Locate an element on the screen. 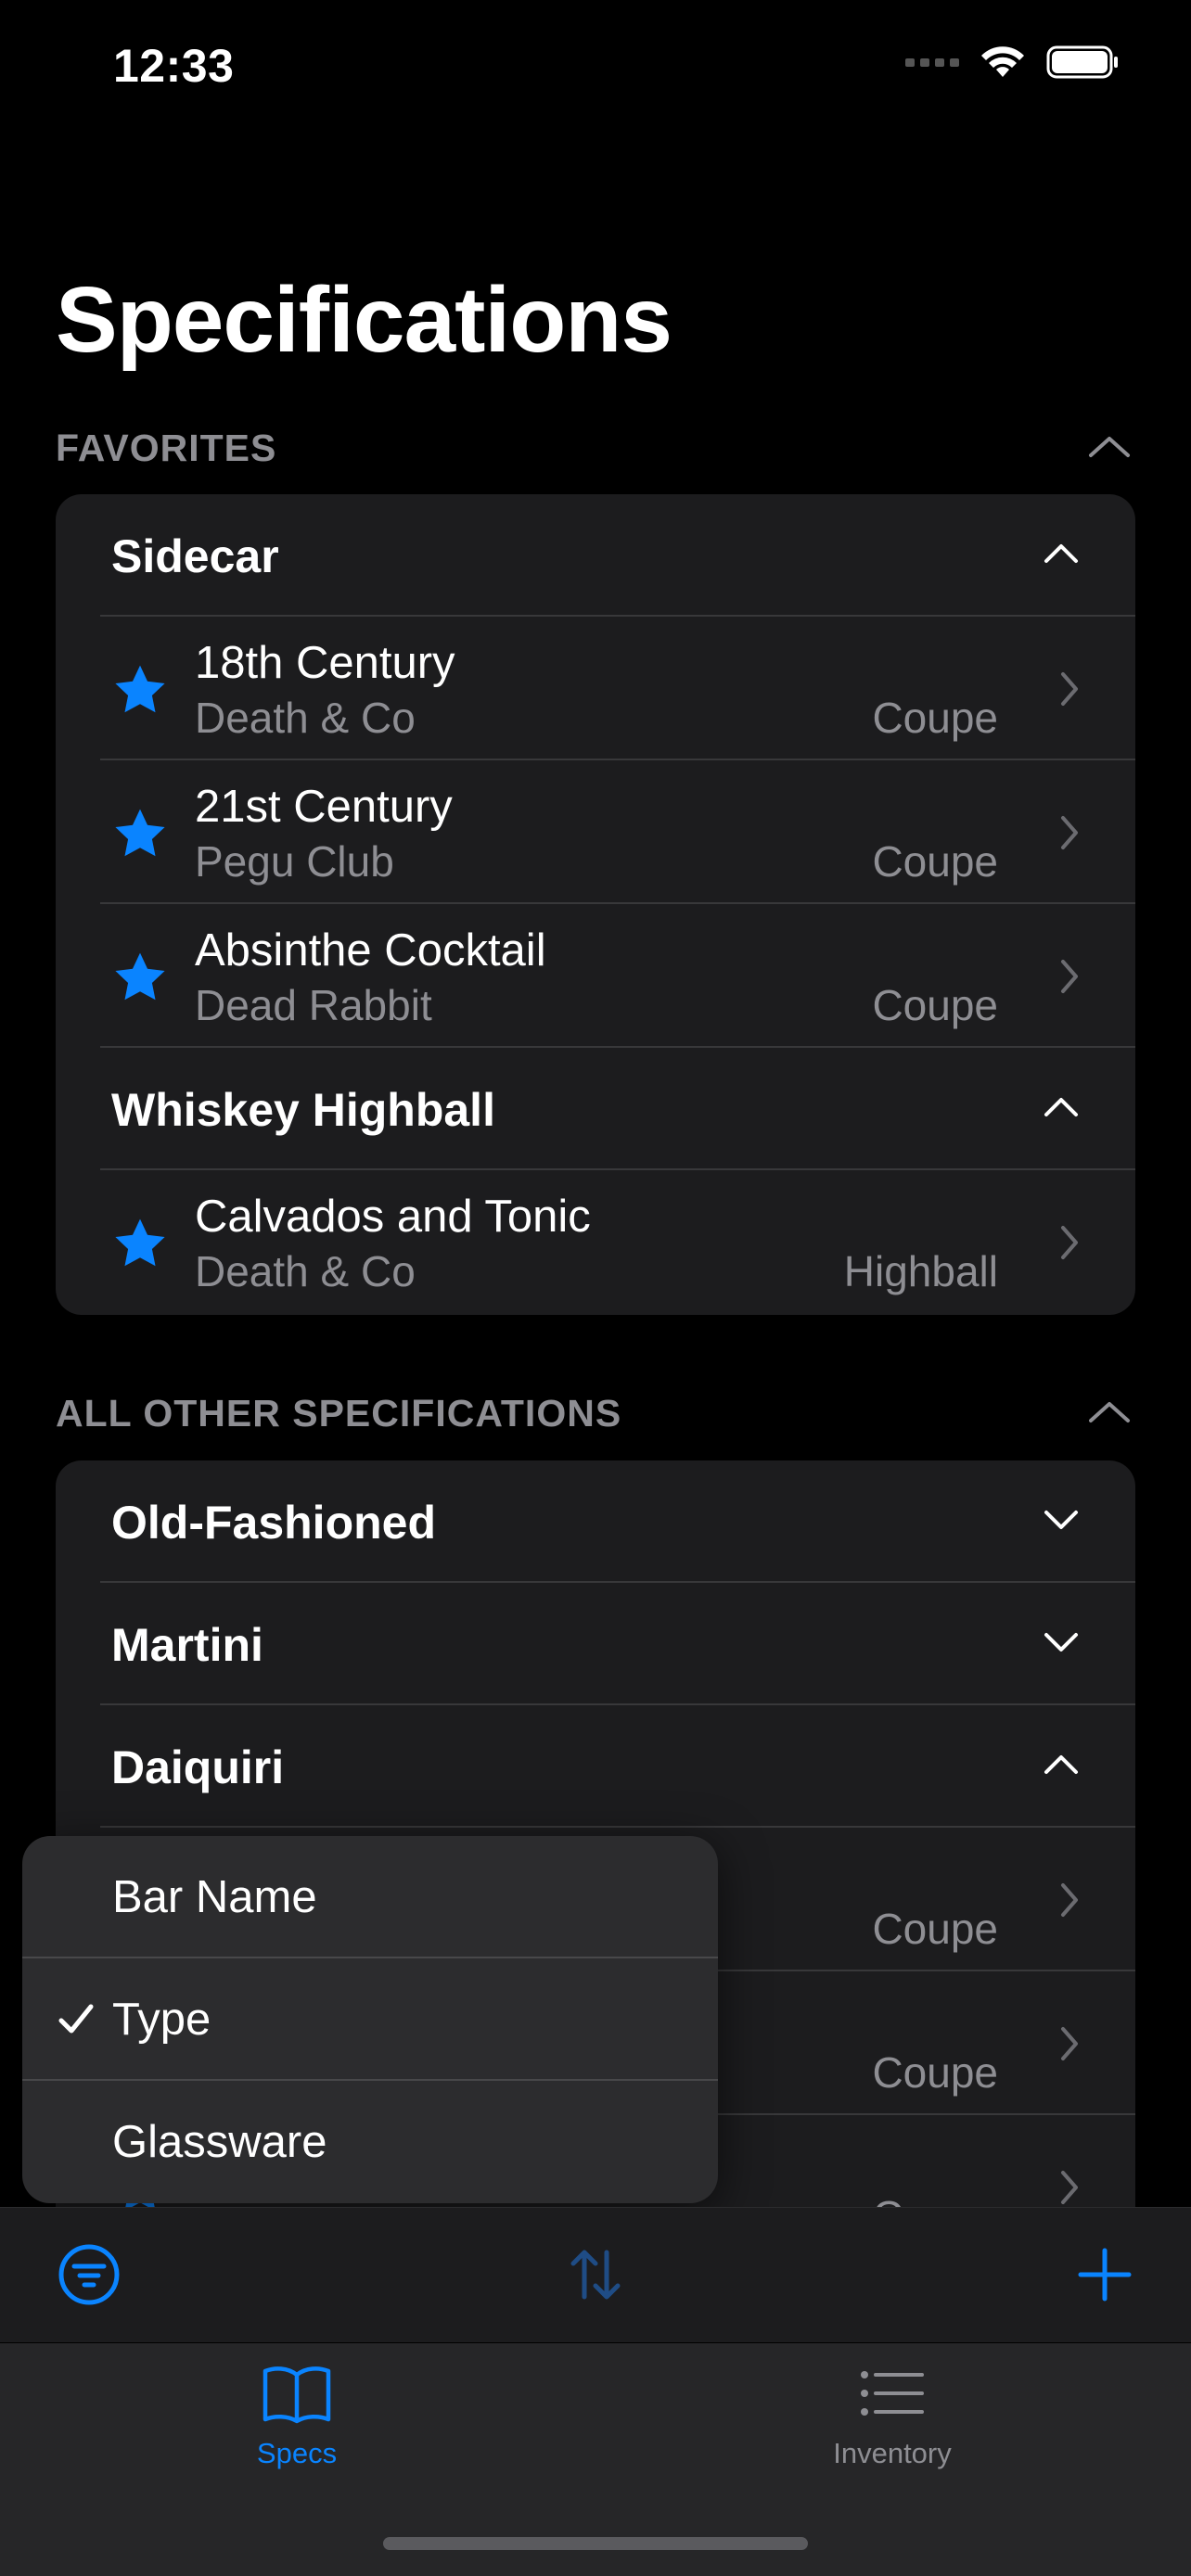  others-collapse-chevron-up-icon is located at coordinates (1110, 1412).